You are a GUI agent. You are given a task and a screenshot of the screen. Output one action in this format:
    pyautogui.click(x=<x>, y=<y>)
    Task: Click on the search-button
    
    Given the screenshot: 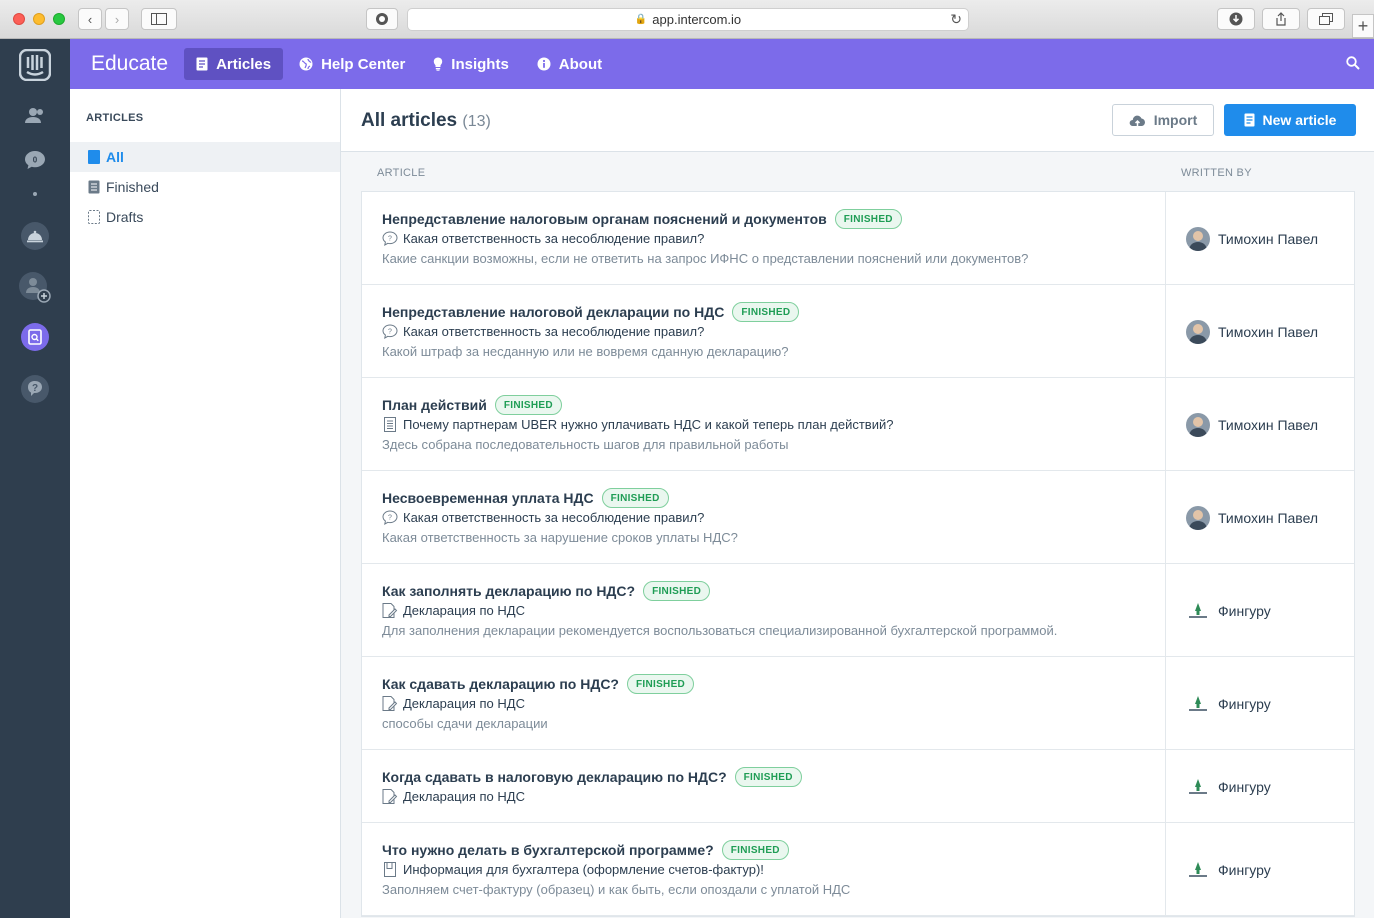 What is the action you would take?
    pyautogui.click(x=1353, y=65)
    